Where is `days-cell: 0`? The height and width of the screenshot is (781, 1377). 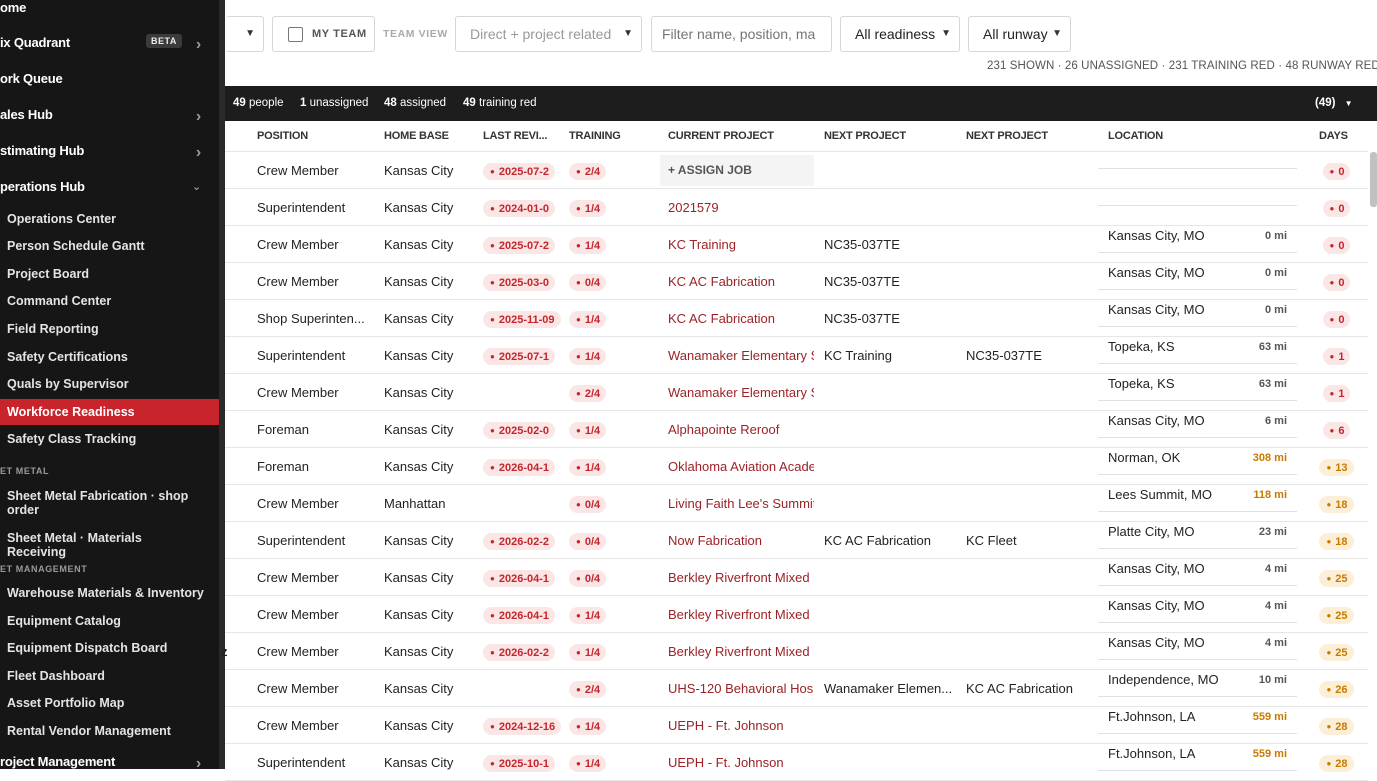
days-cell: 0 is located at coordinates (1336, 281).